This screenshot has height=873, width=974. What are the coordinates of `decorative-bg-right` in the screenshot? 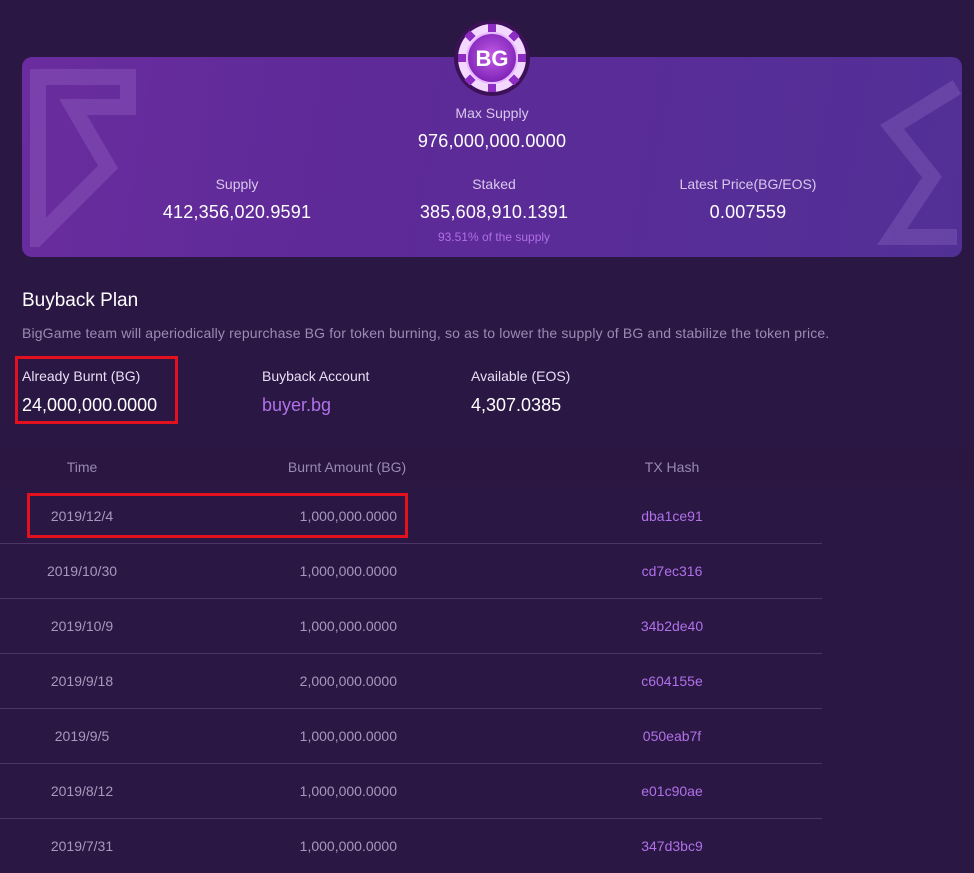 It's located at (919, 162).